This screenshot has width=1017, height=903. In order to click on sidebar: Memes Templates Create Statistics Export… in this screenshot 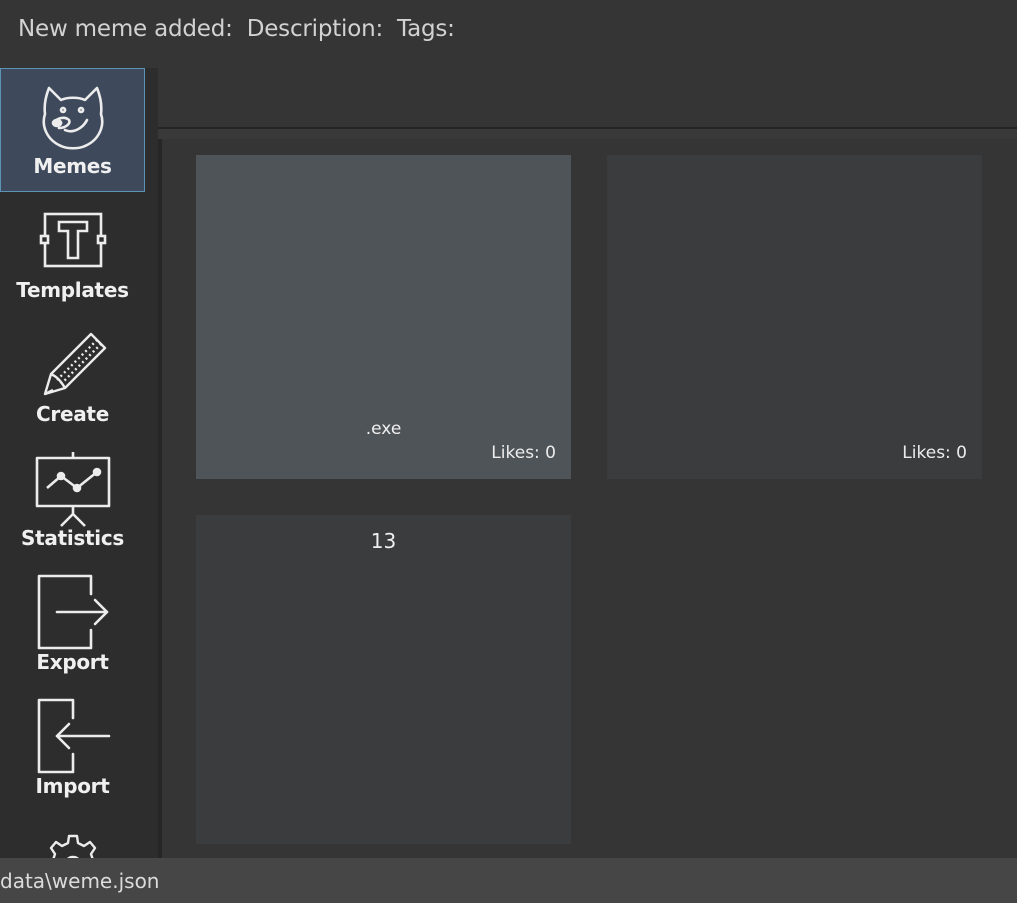, I will do `click(79, 463)`.